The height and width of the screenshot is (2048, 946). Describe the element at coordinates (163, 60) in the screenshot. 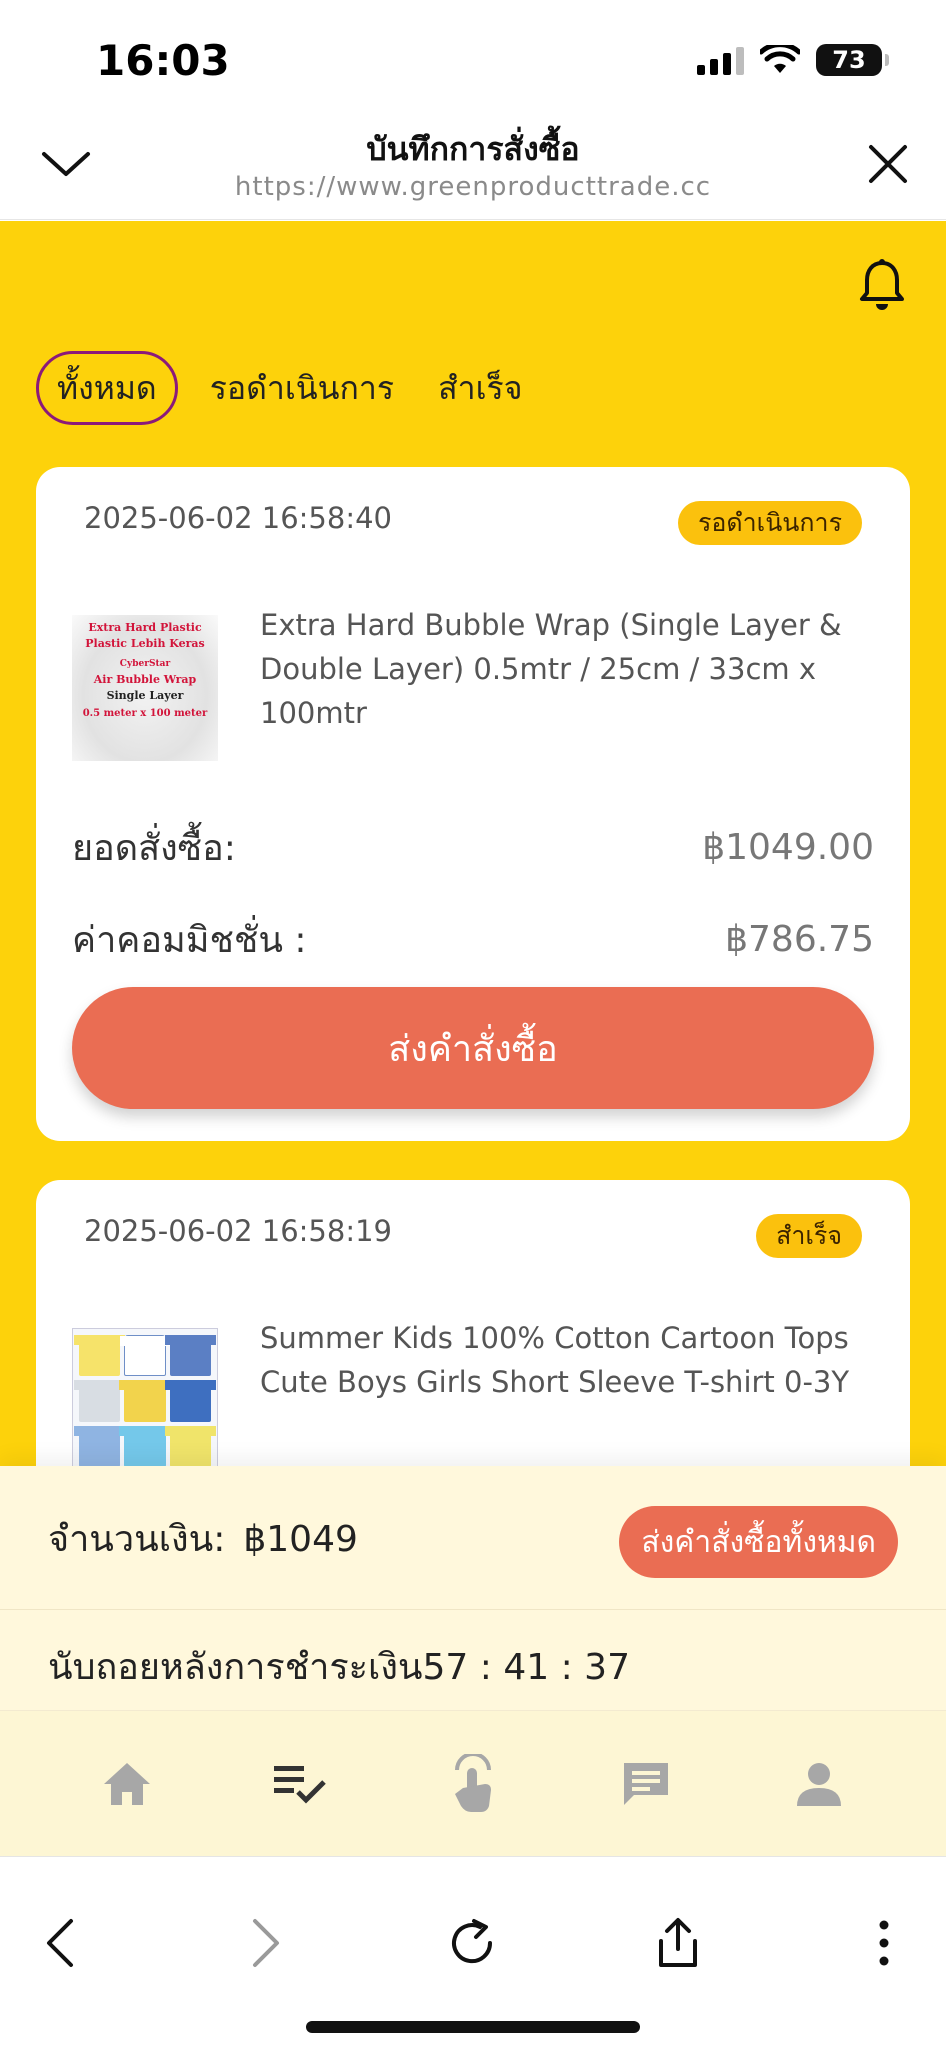

I see `status-time: 16:03` at that location.